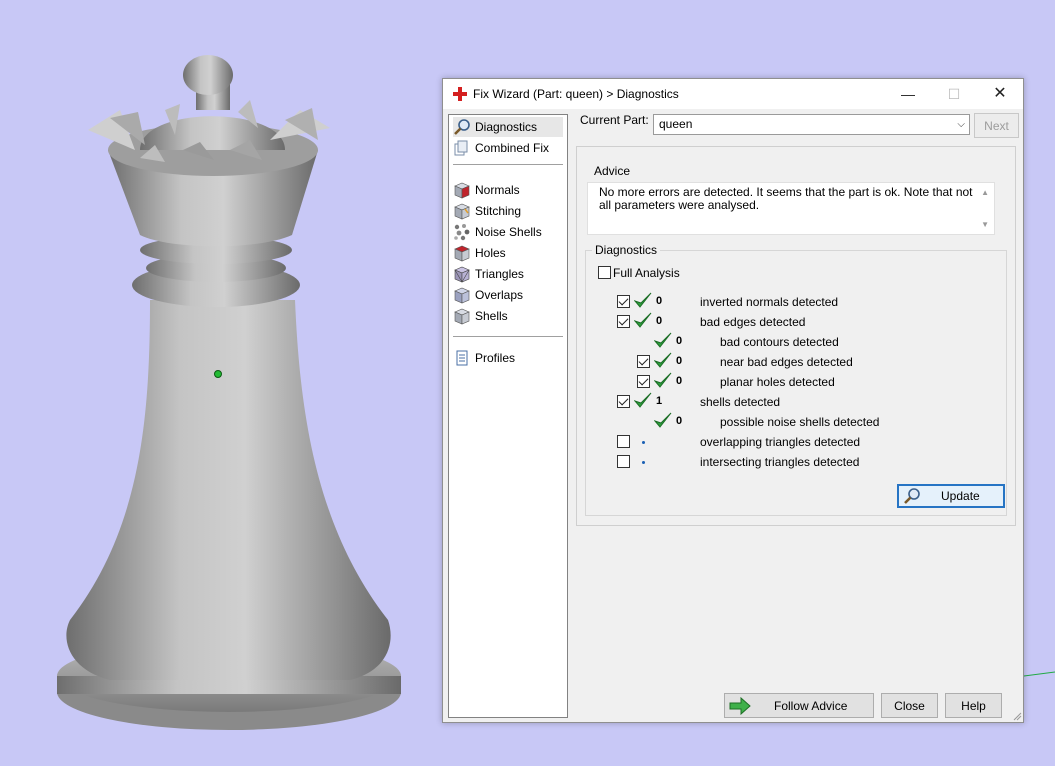 This screenshot has height=766, width=1055. I want to click on diagnostic-row: 0 inverted normals detected, so click(796, 302).